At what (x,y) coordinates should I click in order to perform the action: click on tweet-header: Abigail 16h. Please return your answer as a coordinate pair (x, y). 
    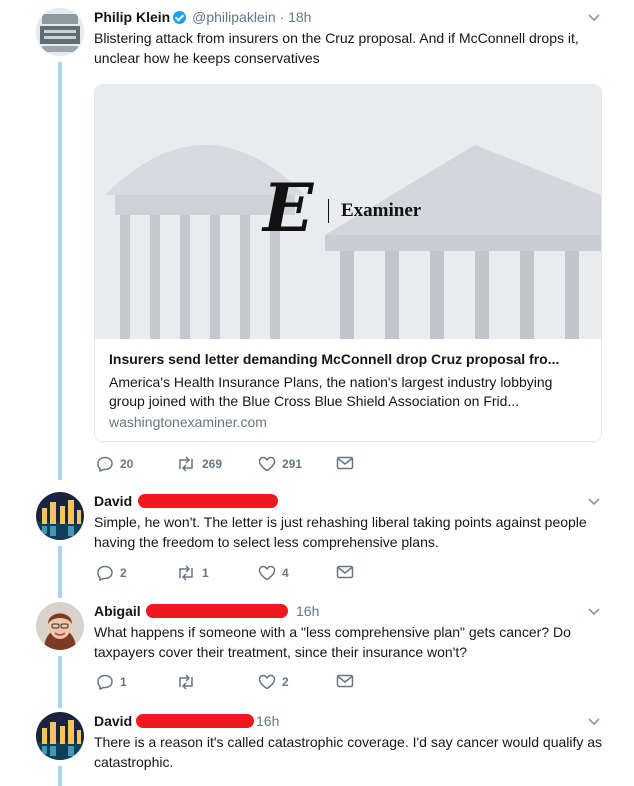
    Looking at the image, I should click on (206, 611).